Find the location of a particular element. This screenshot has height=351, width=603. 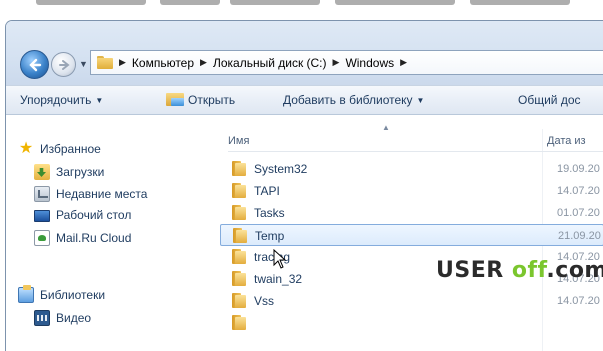

column-header-name: Имя is located at coordinates (238, 141).